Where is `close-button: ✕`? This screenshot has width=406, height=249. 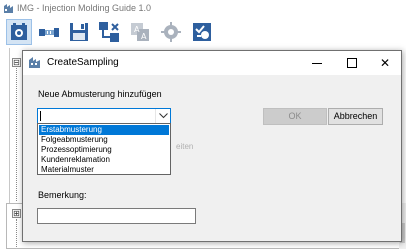
close-button: ✕ is located at coordinates (385, 63).